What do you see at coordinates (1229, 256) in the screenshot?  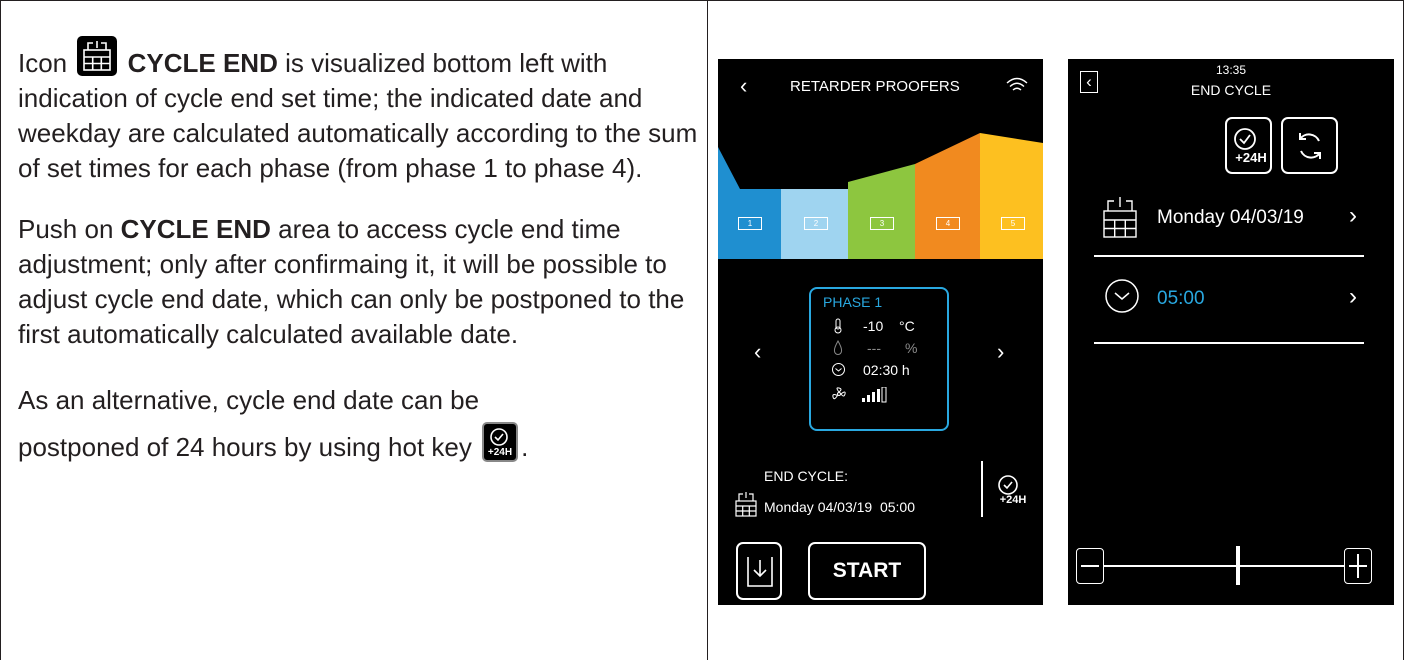 I see `date-underline` at bounding box center [1229, 256].